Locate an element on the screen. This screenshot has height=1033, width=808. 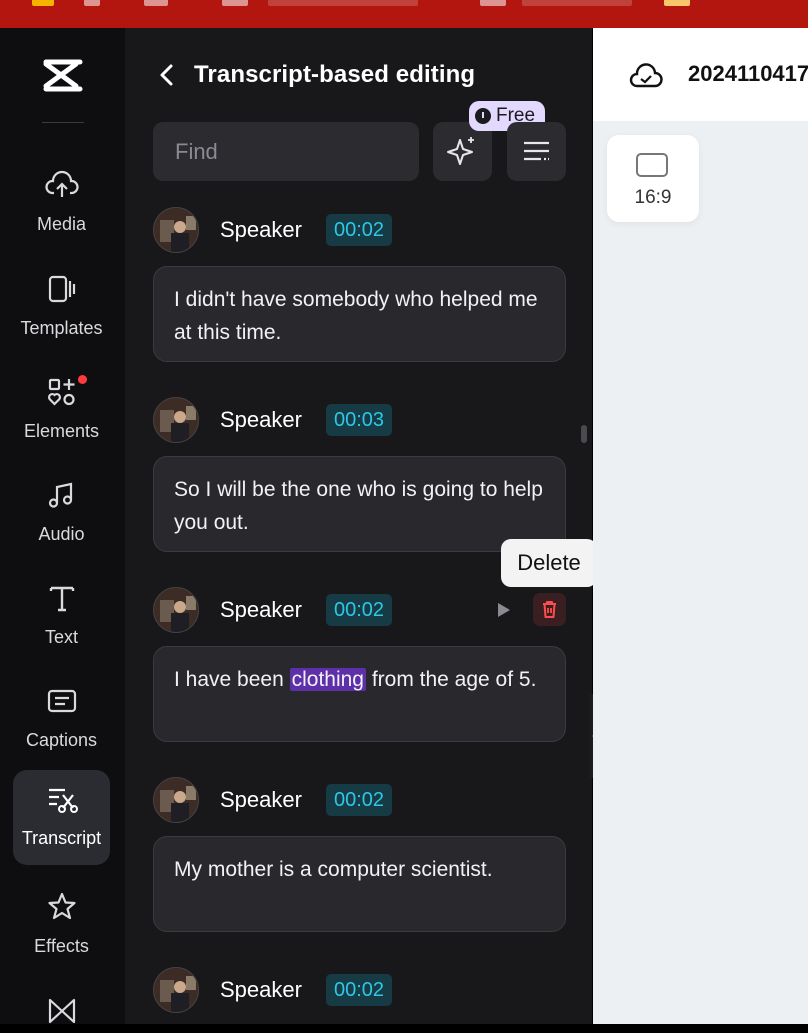
filter-menu-button is located at coordinates (536, 151).